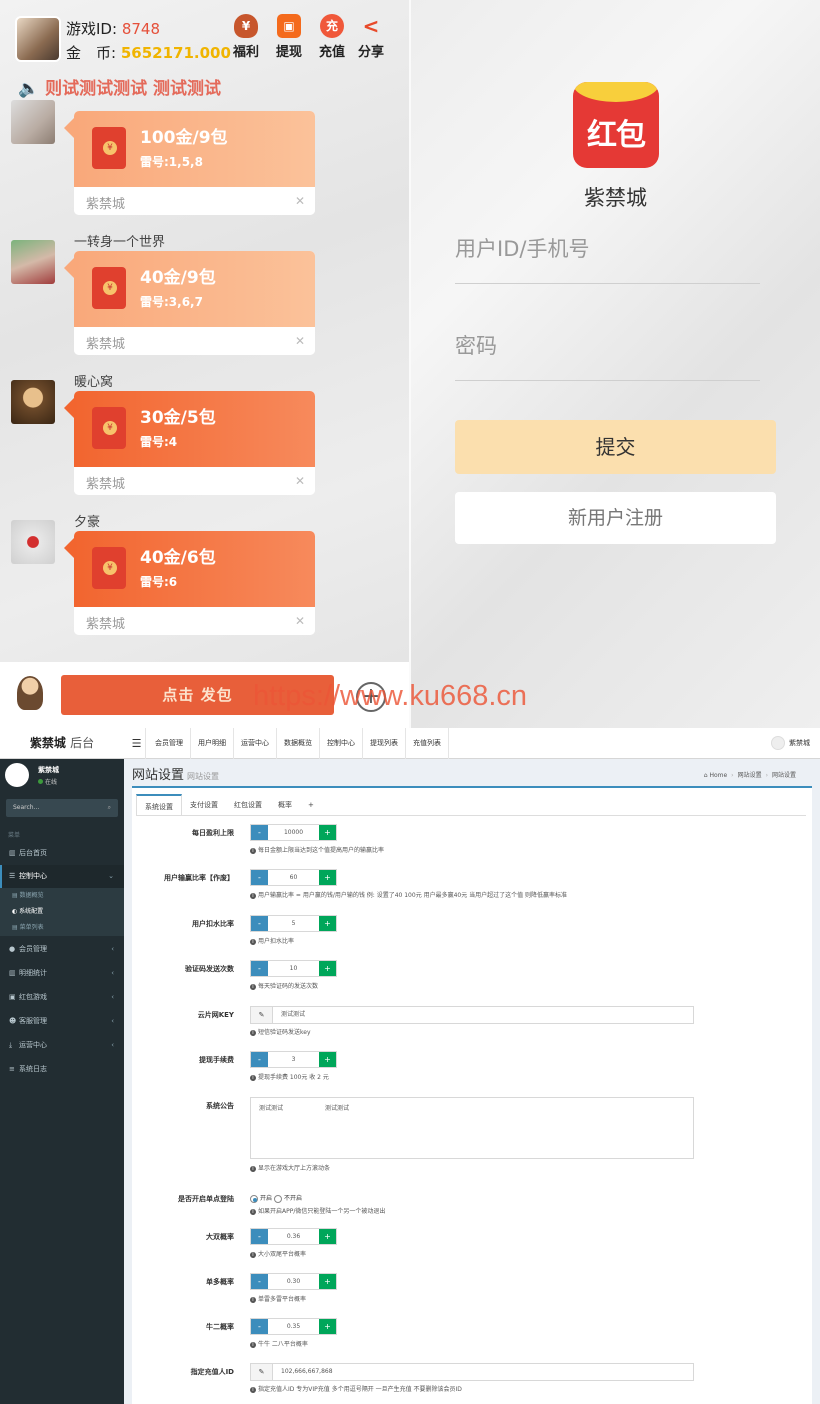 This screenshot has width=820, height=1404. Describe the element at coordinates (184, 138) in the screenshot. I see `packet-amount: 100金/9包` at that location.